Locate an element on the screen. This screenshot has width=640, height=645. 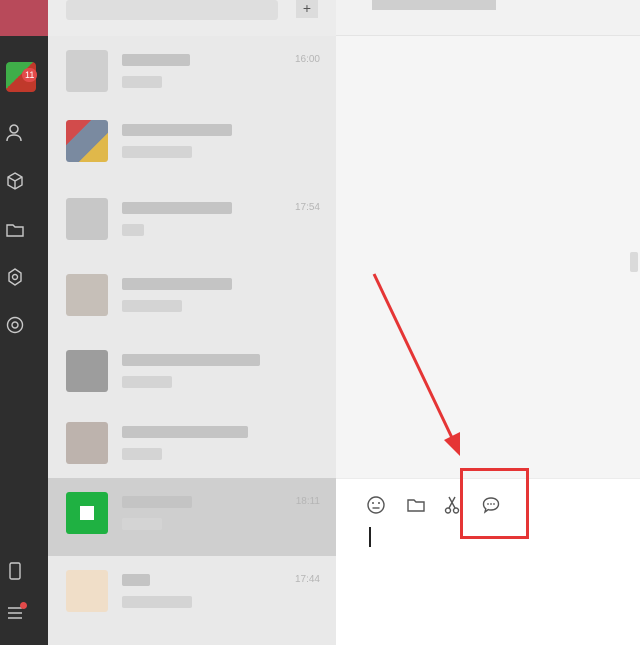
chat-header is located at coordinates (488, 18).